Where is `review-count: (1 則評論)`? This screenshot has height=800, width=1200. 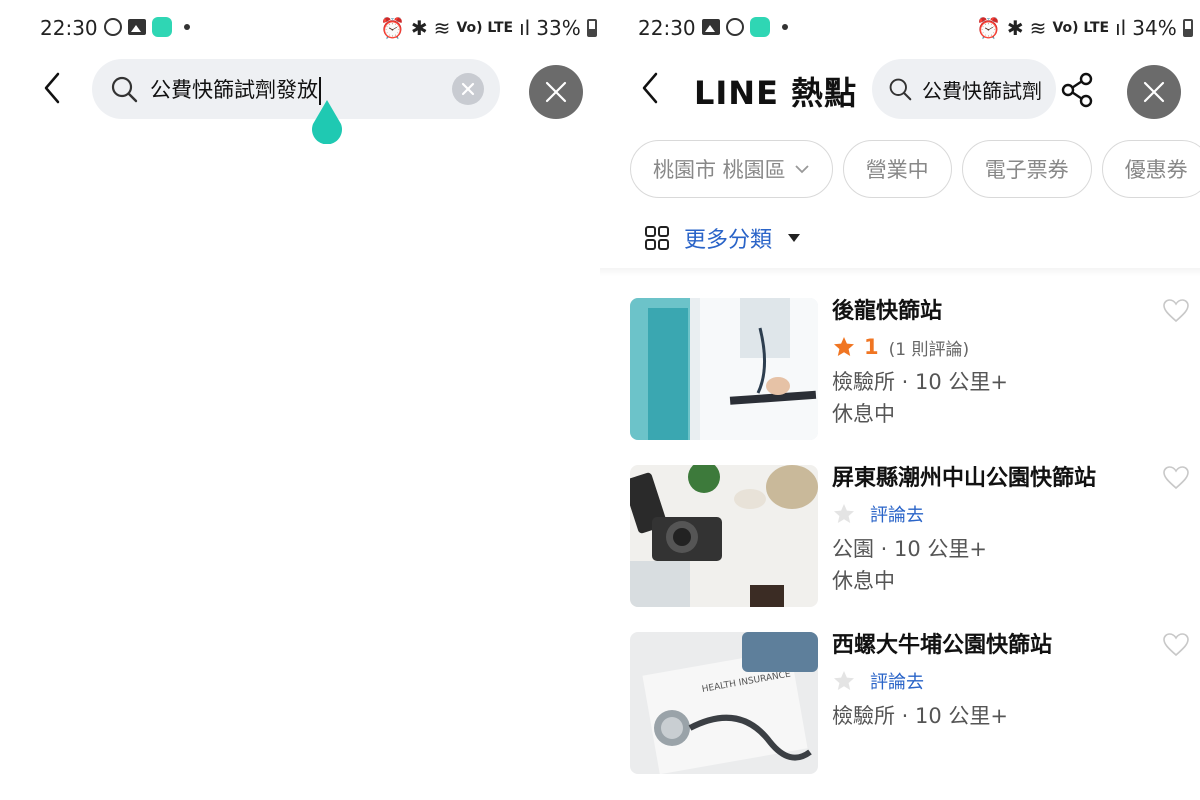 review-count: (1 則評論) is located at coordinates (929, 349).